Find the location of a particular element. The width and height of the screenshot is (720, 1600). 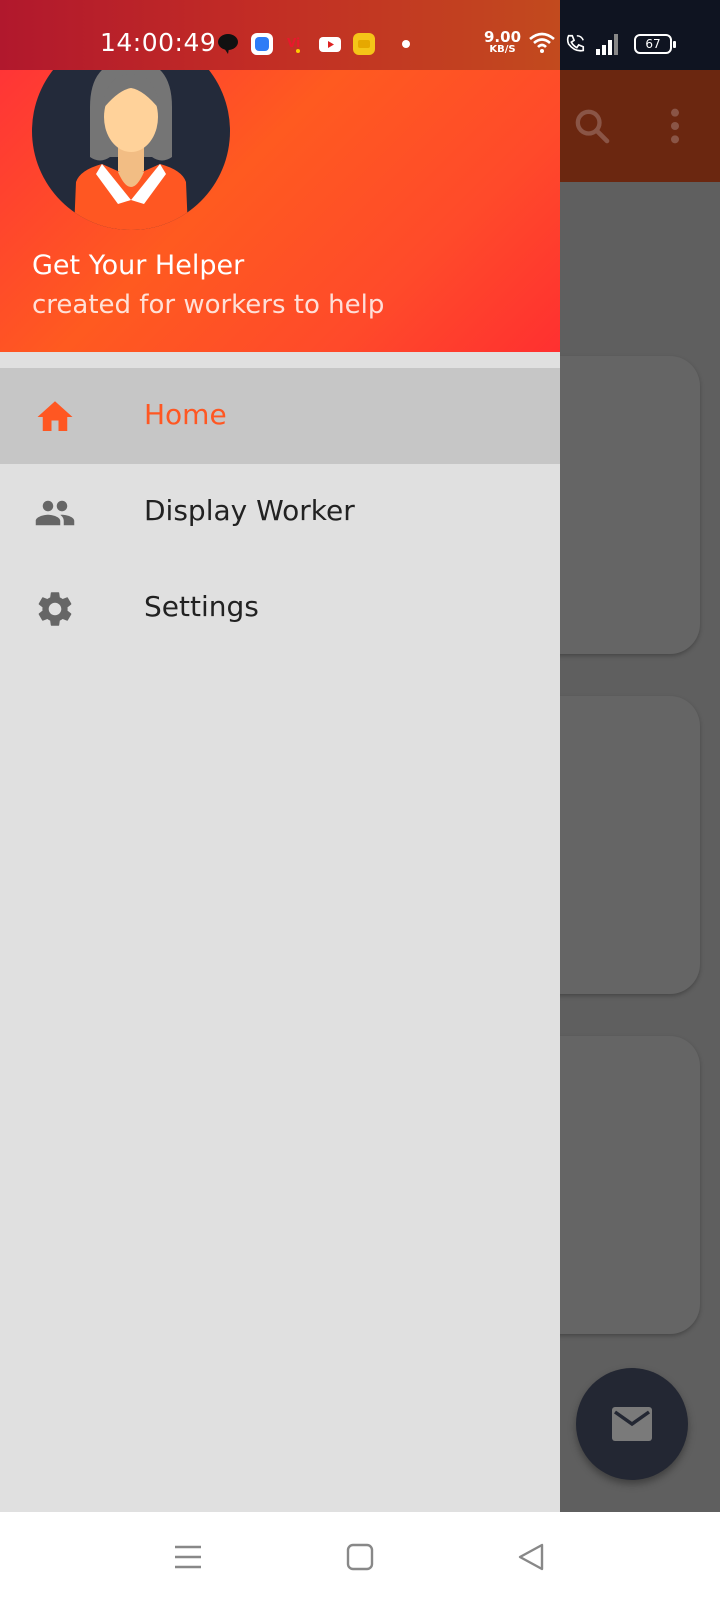

drawer-app-subtitle: created for workers to help is located at coordinates (208, 305).